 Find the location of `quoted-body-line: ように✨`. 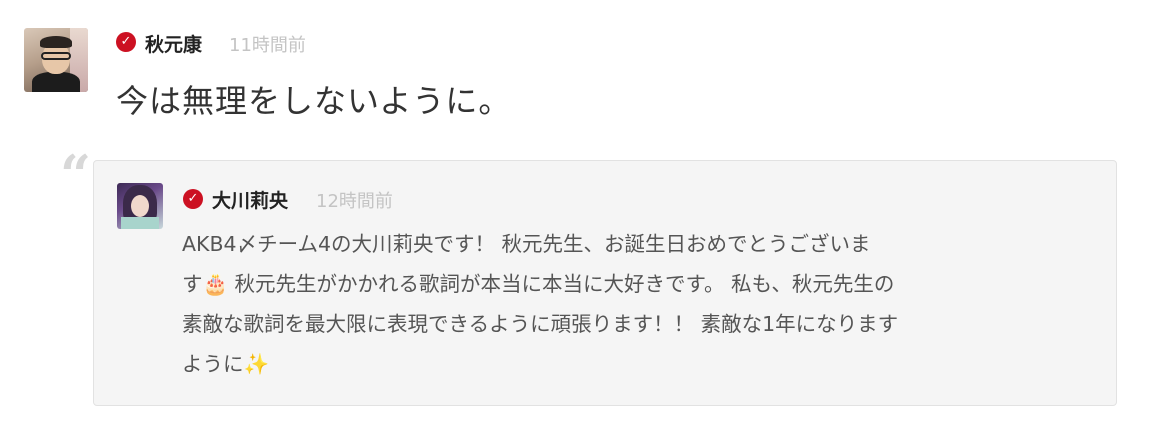

quoted-body-line: ように✨ is located at coordinates (226, 364).